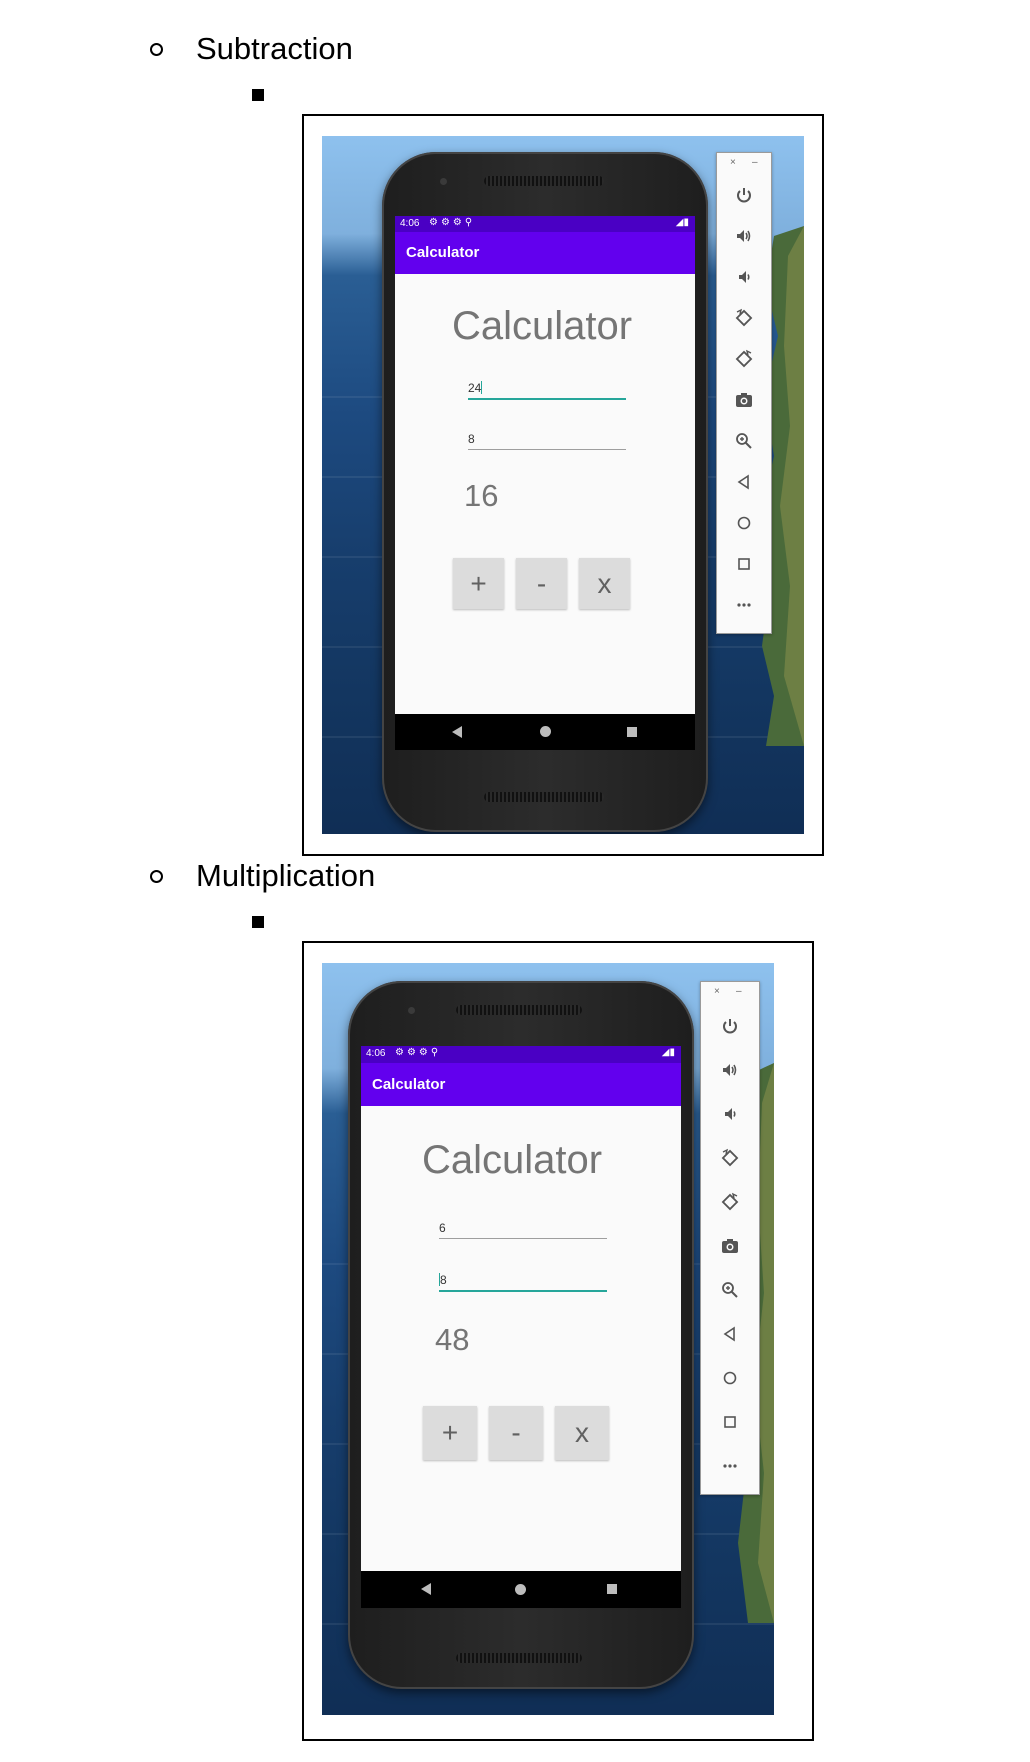 Image resolution: width=1030 pixels, height=1762 pixels. I want to click on multiplication-heading: Multiplication, so click(262, 876).